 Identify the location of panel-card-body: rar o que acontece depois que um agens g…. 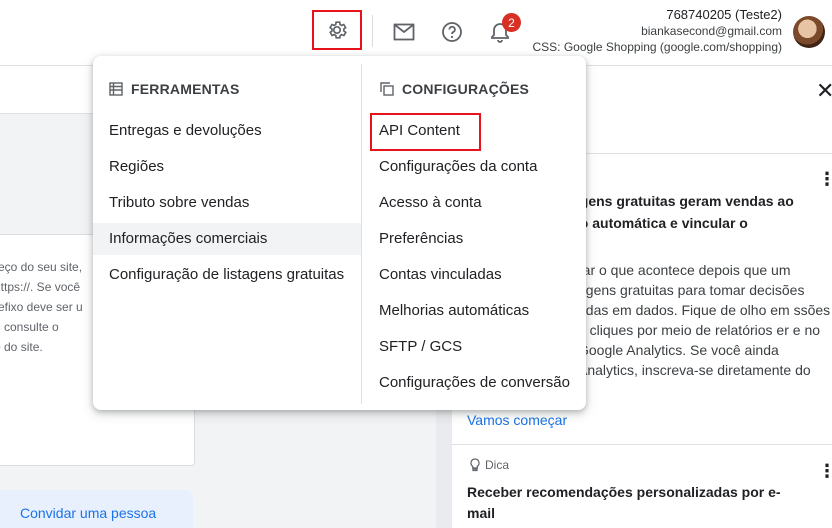
(704, 320).